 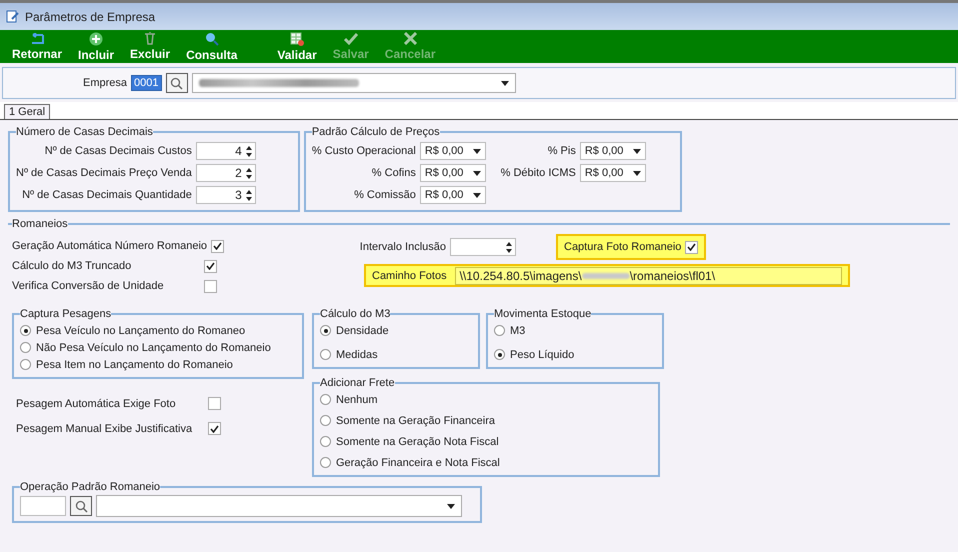 What do you see at coordinates (153, 348) in the screenshot?
I see `radio-label: Não Pesa Veículo no Lançamento do Romaneio` at bounding box center [153, 348].